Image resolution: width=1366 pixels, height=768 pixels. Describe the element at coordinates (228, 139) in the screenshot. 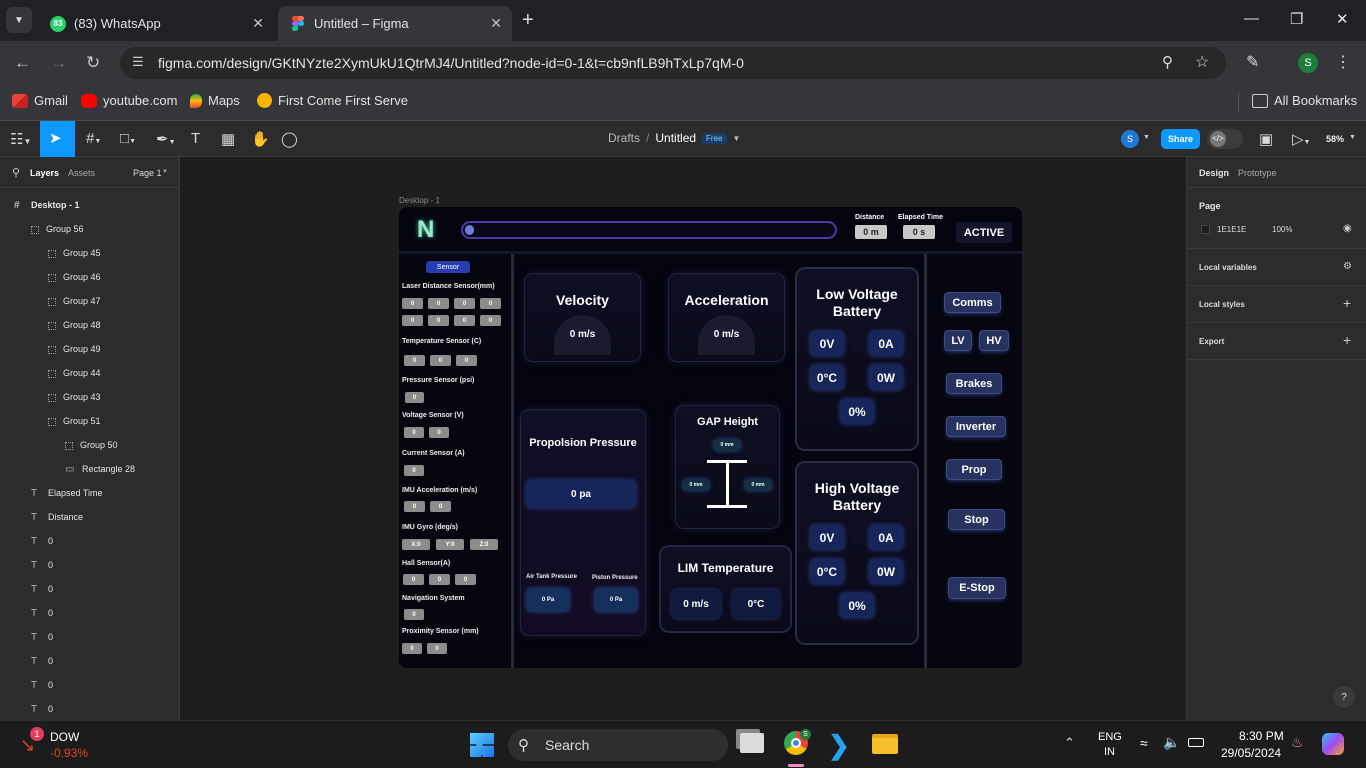

I see `resources-icon: ▦` at that location.